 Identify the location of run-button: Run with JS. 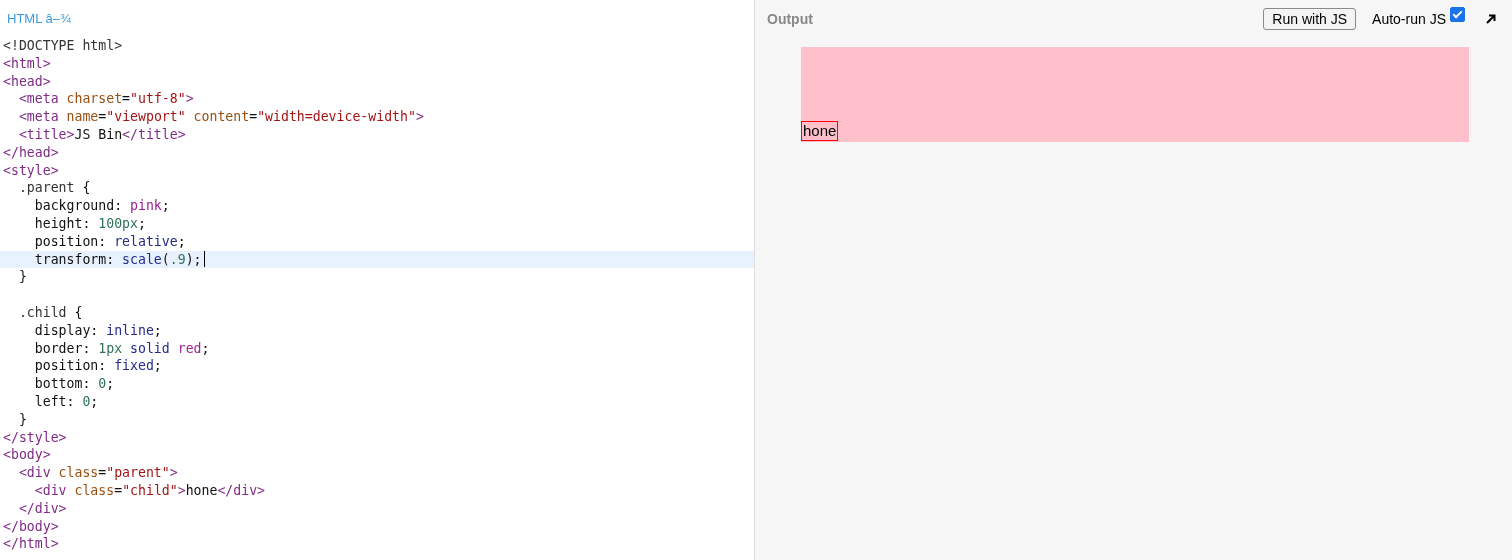
(1310, 18).